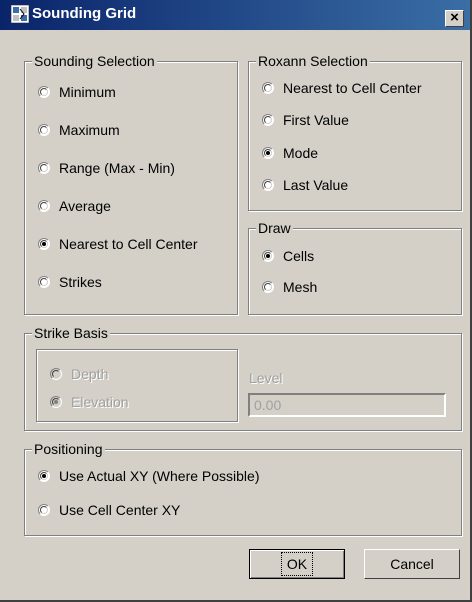 Image resolution: width=472 pixels, height=602 pixels. What do you see at coordinates (301, 153) in the screenshot?
I see `option-label: Mode` at bounding box center [301, 153].